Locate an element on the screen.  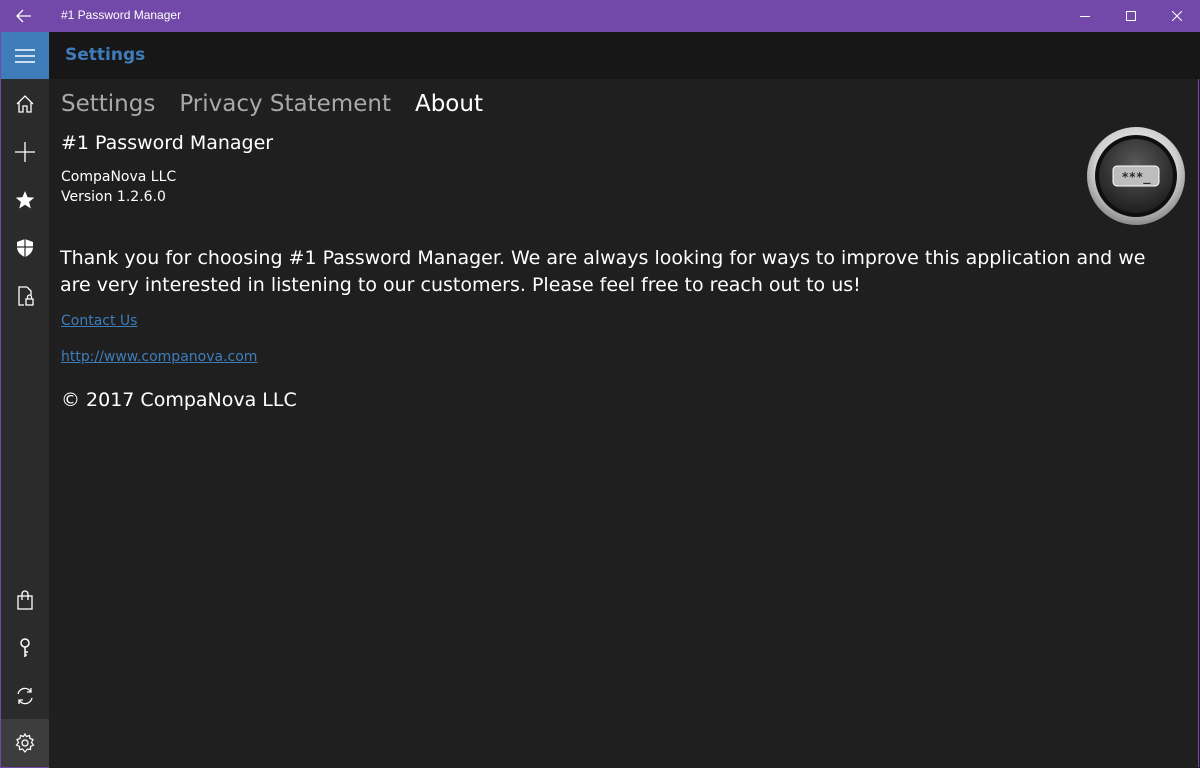
key-icon is located at coordinates (25, 647).